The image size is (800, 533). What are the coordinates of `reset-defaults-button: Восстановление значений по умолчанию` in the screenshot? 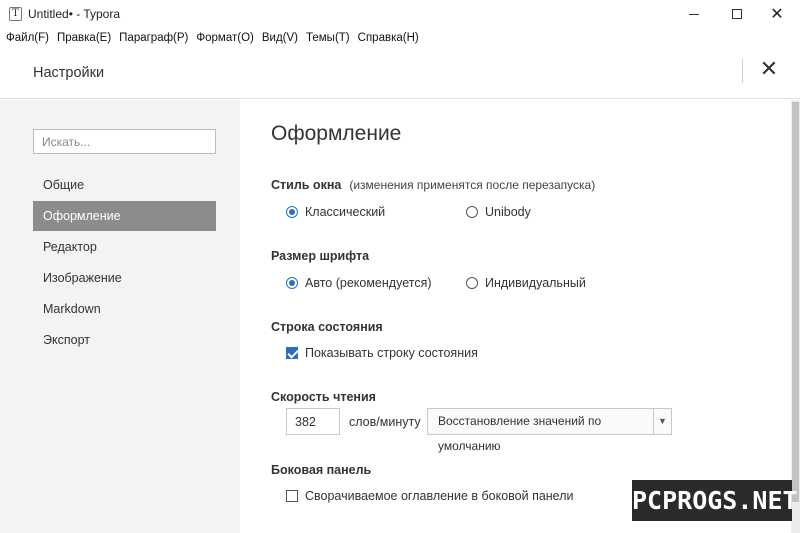 It's located at (540, 430).